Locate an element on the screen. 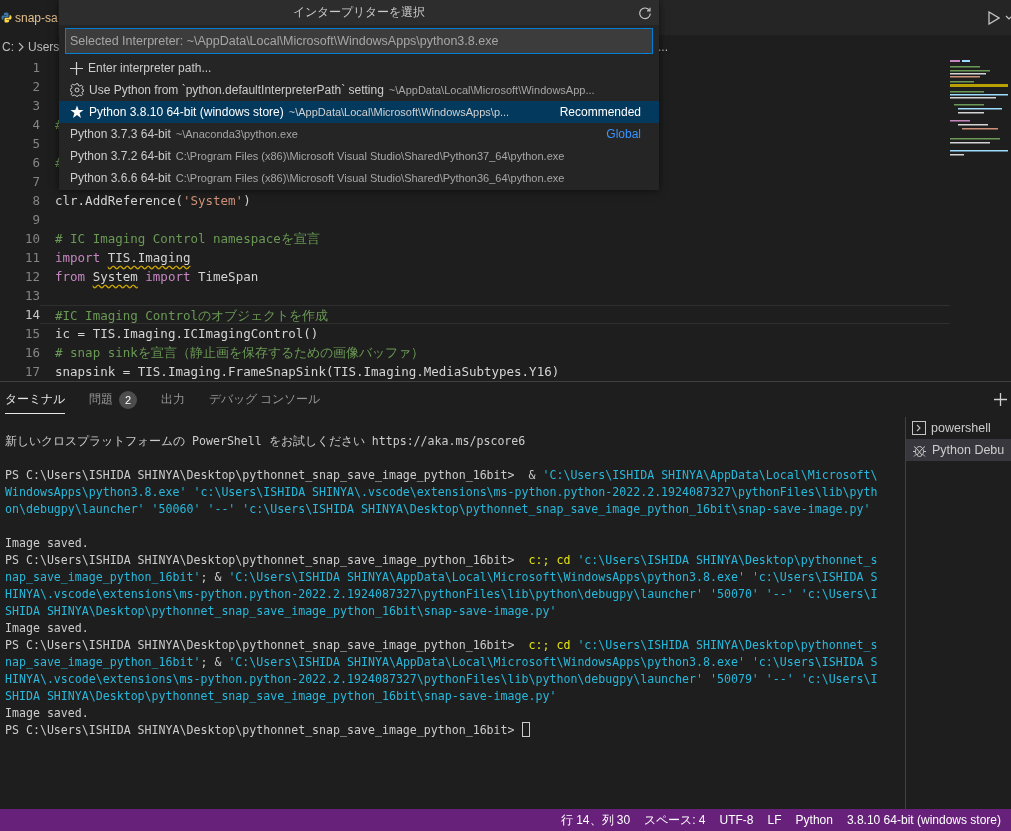 This screenshot has width=1011, height=831. search-field: Selected Interpreter: ~\AppData\Local\Microsoft\WindowsApps\python3.8.exe is located at coordinates (359, 41).